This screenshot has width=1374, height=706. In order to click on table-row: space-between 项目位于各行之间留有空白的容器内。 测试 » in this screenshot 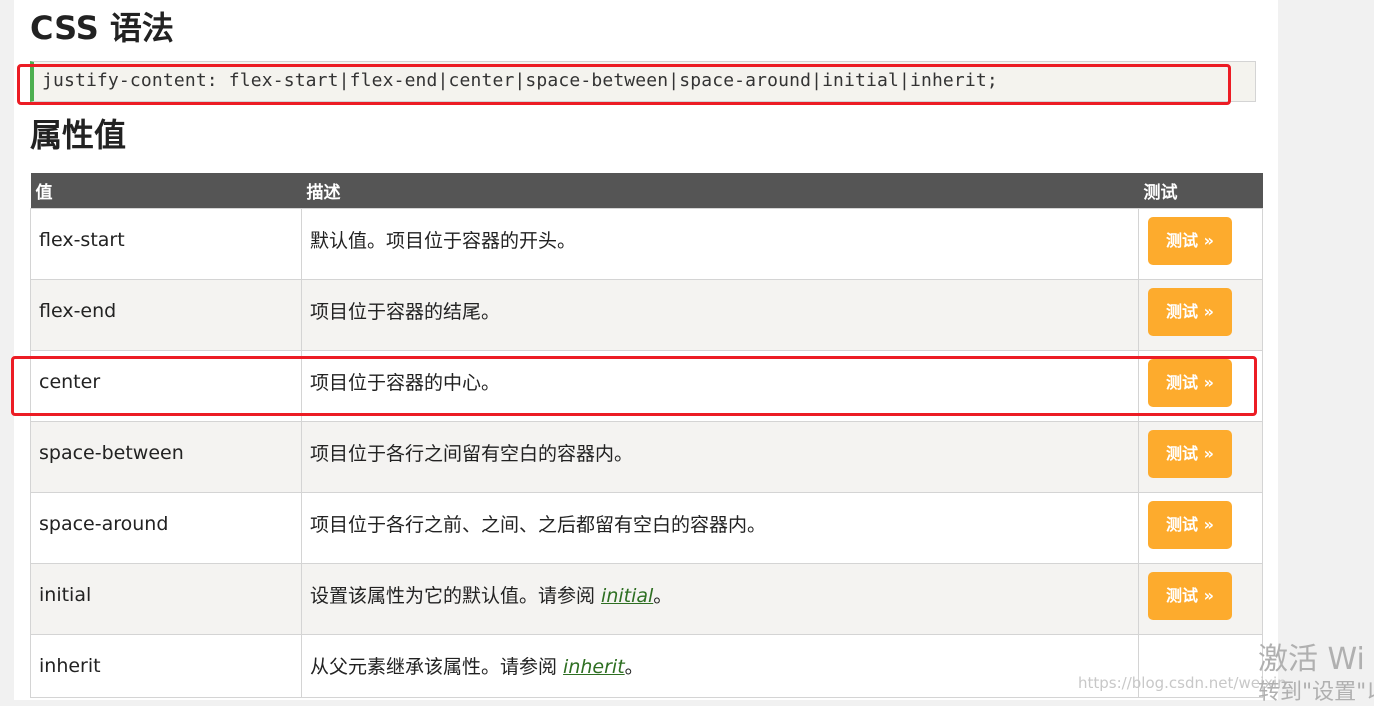, I will do `click(646, 456)`.